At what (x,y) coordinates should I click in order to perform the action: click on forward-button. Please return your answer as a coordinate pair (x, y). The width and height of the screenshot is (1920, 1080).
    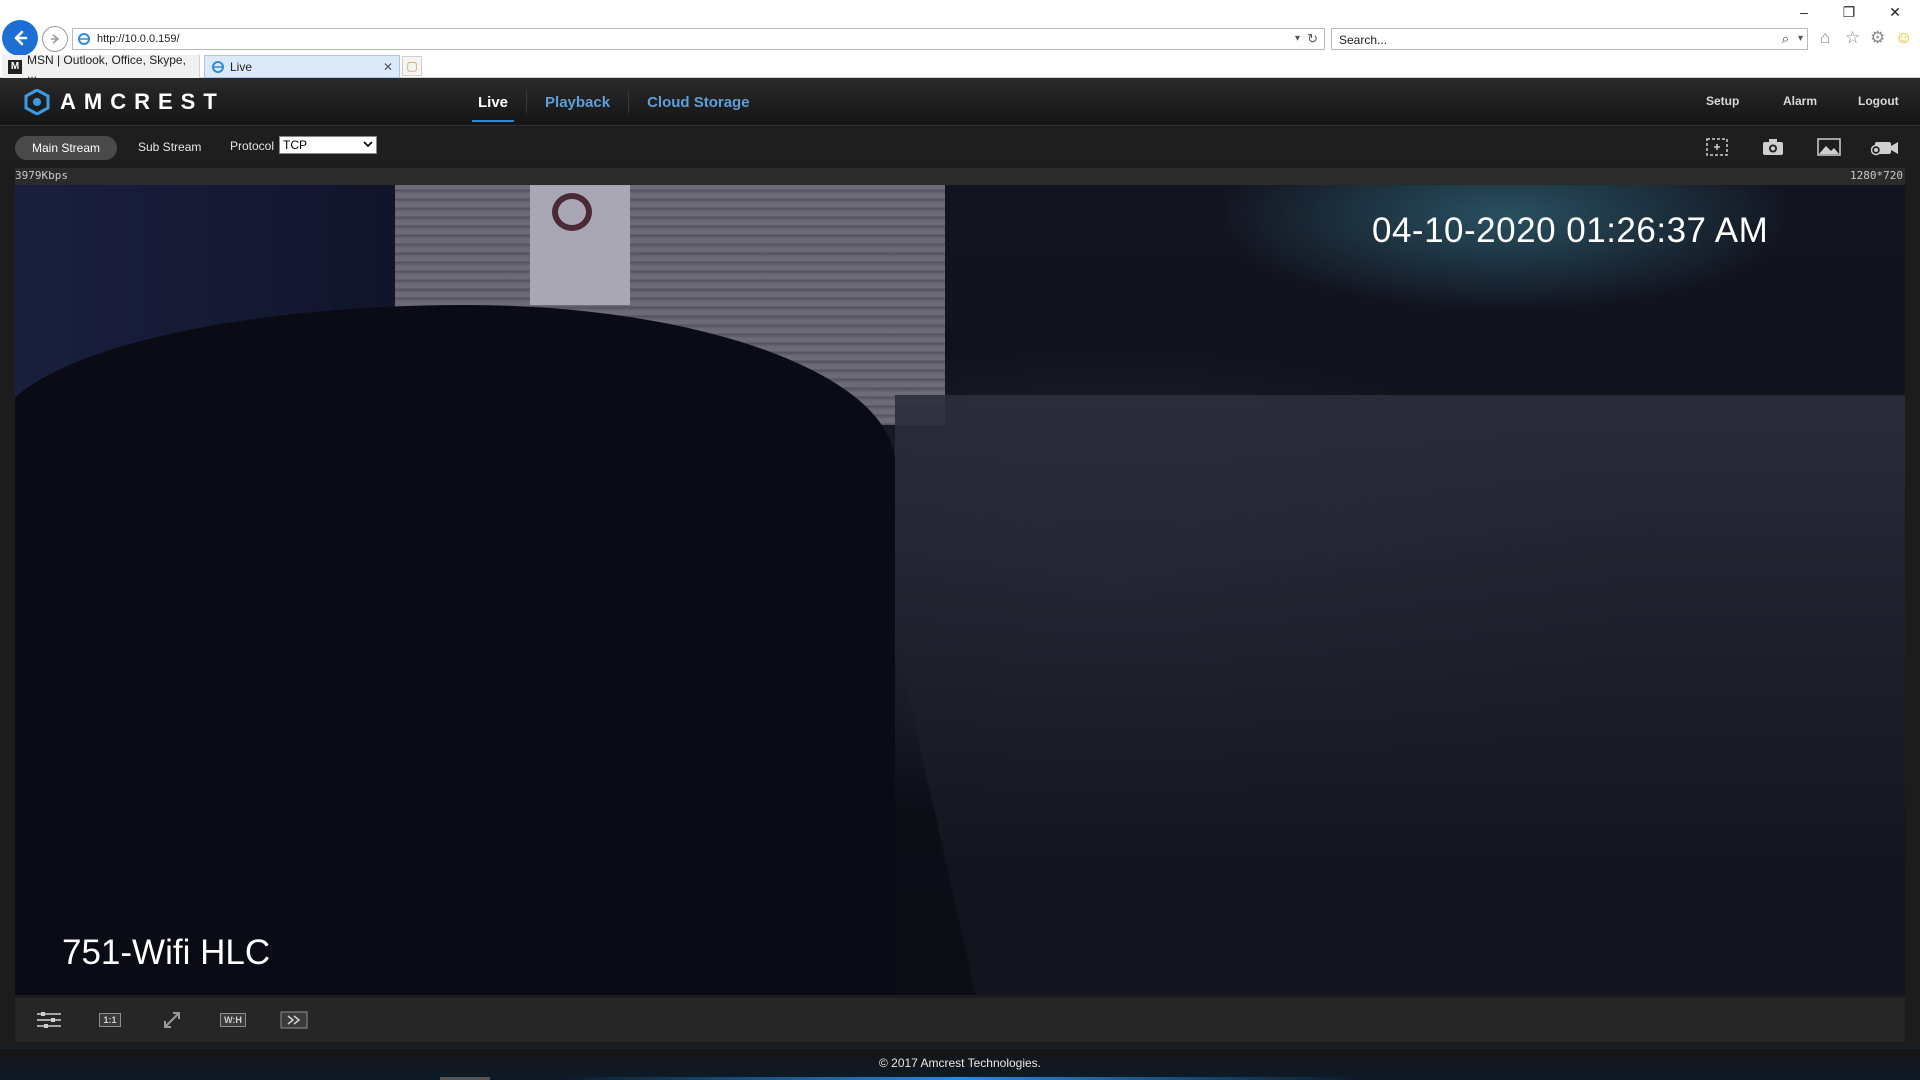
    Looking at the image, I should click on (55, 39).